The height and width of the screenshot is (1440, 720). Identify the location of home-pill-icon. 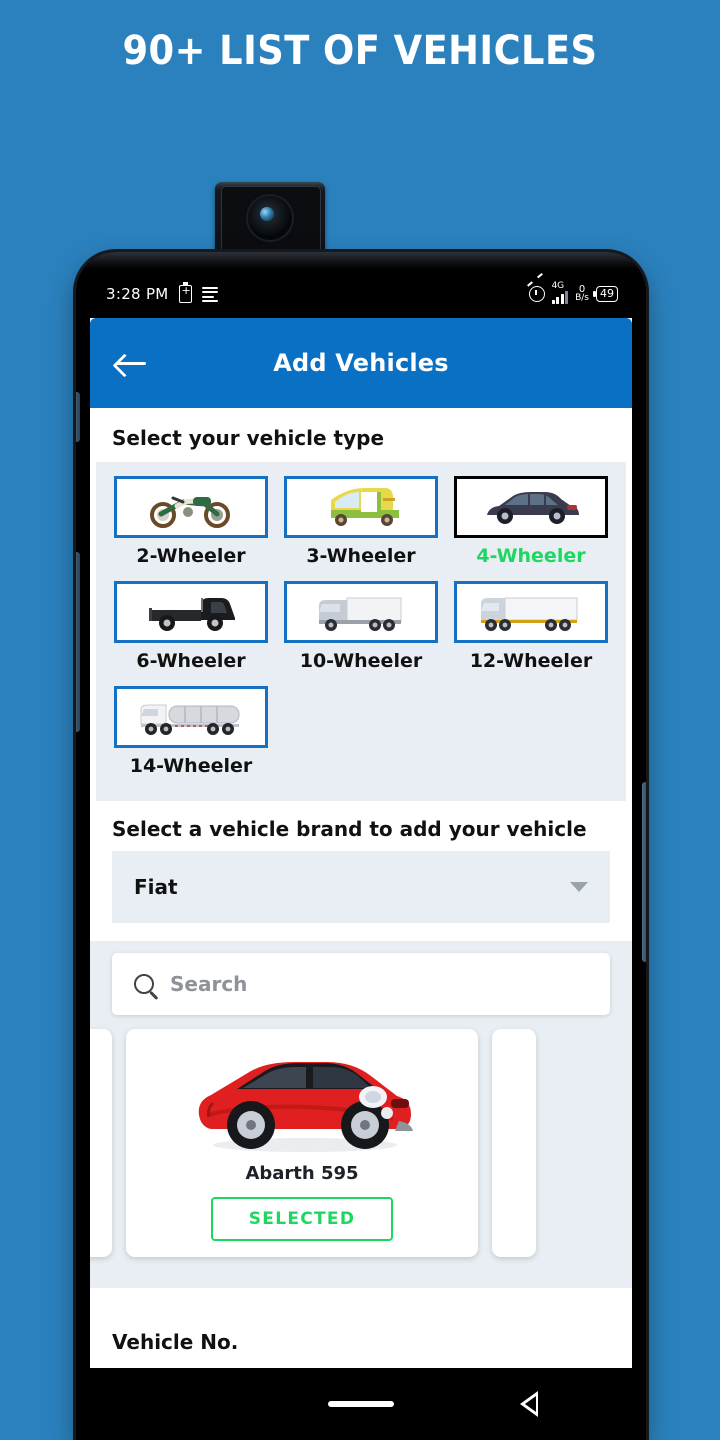
(361, 1404).